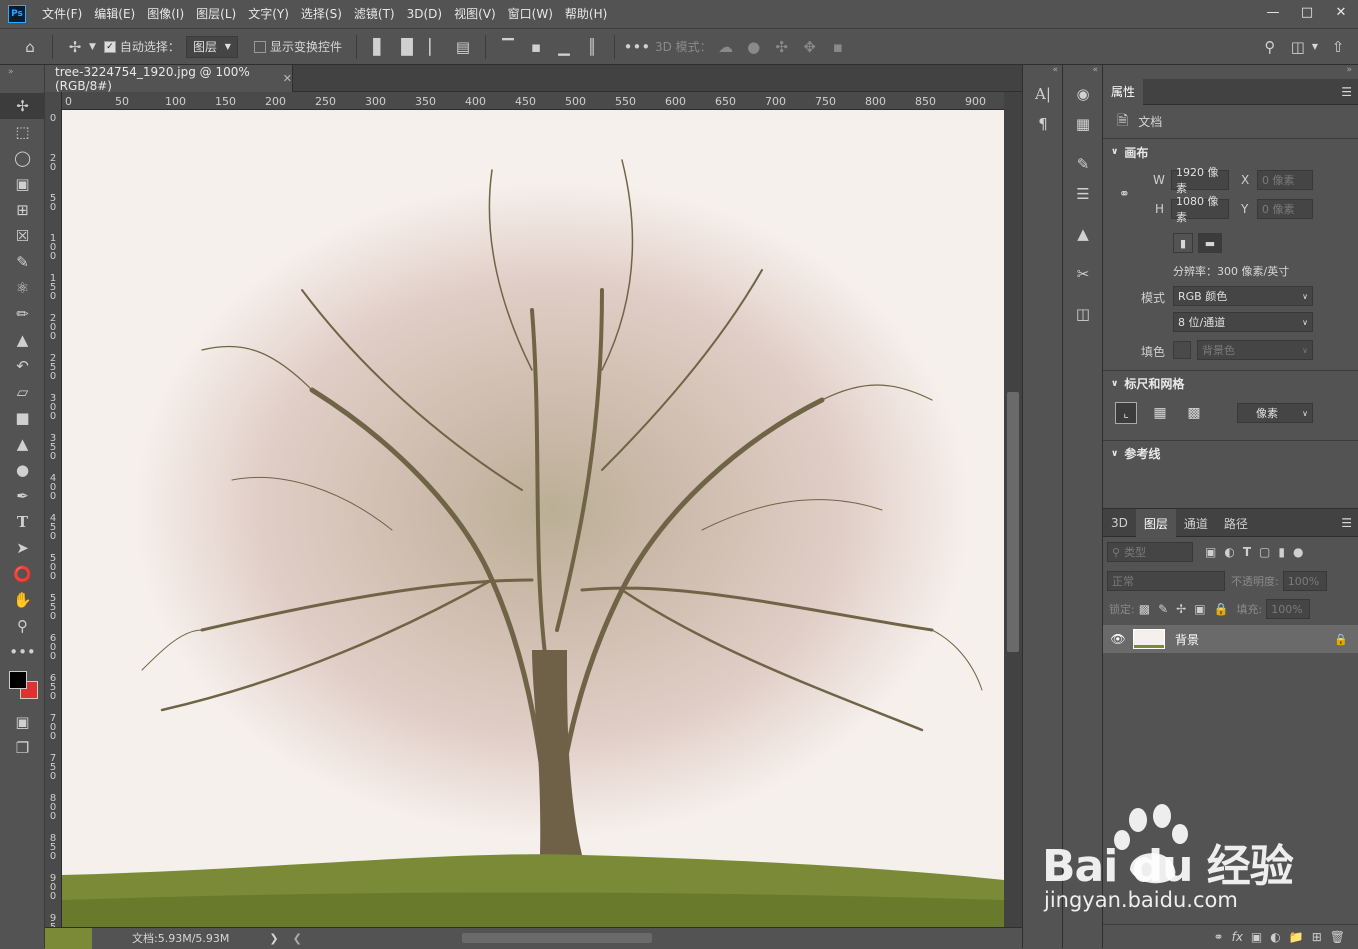 This screenshot has height=949, width=1358. I want to click on show-transform-checkbox, so click(259, 46).